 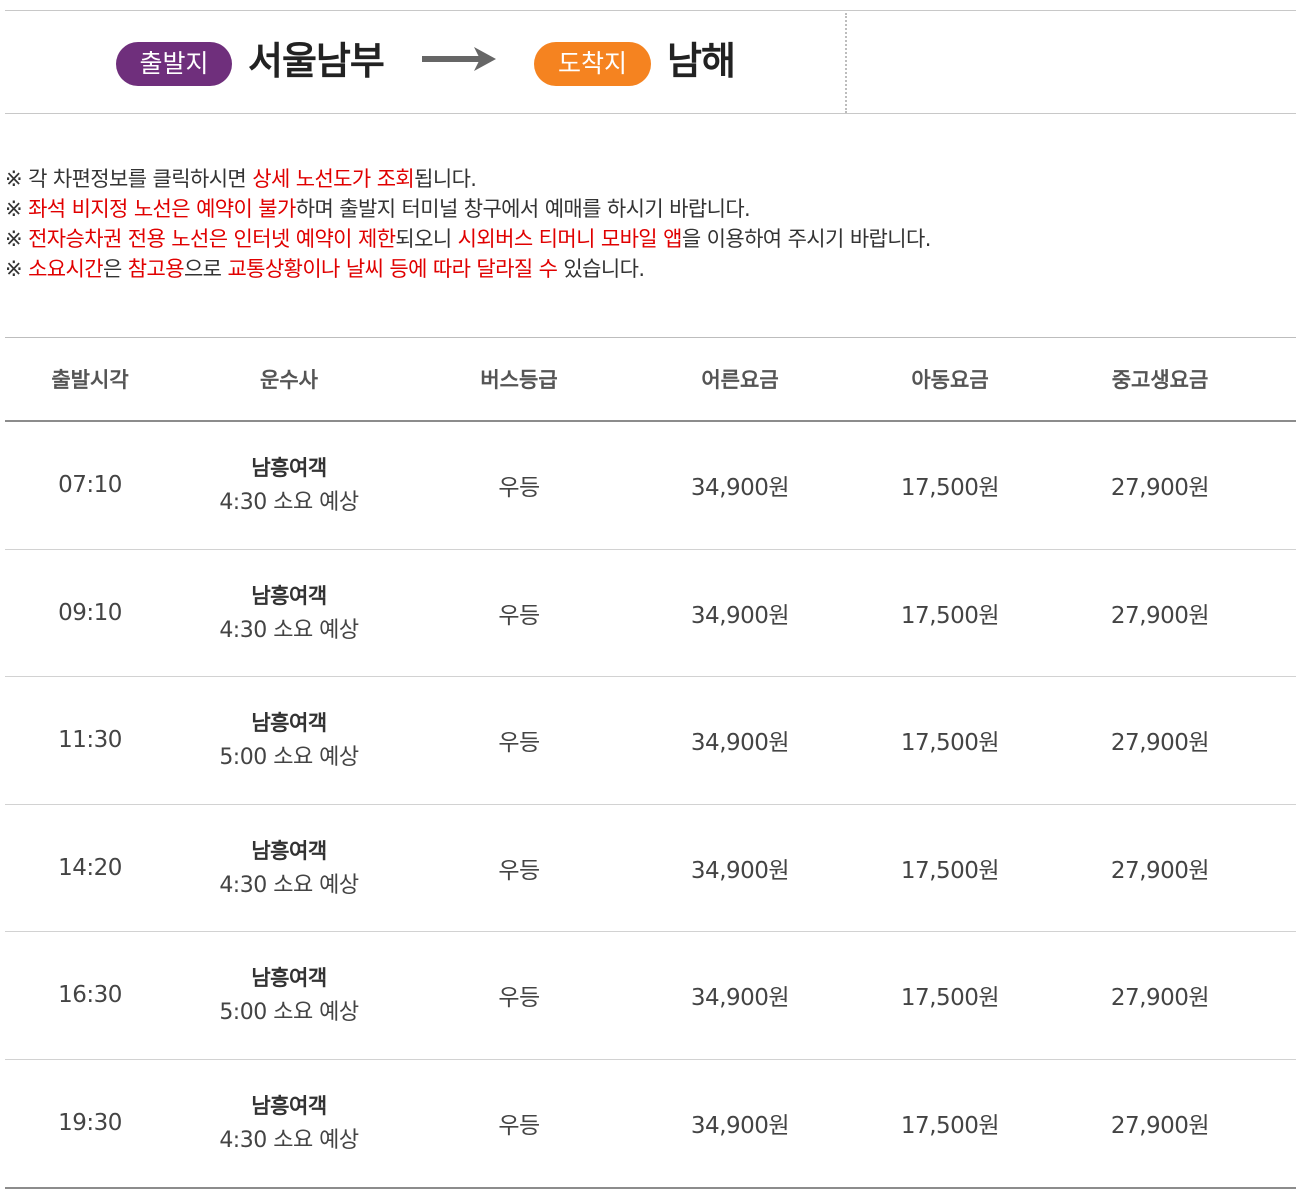 What do you see at coordinates (701, 61) in the screenshot?
I see `arrival-terminal: 남해` at bounding box center [701, 61].